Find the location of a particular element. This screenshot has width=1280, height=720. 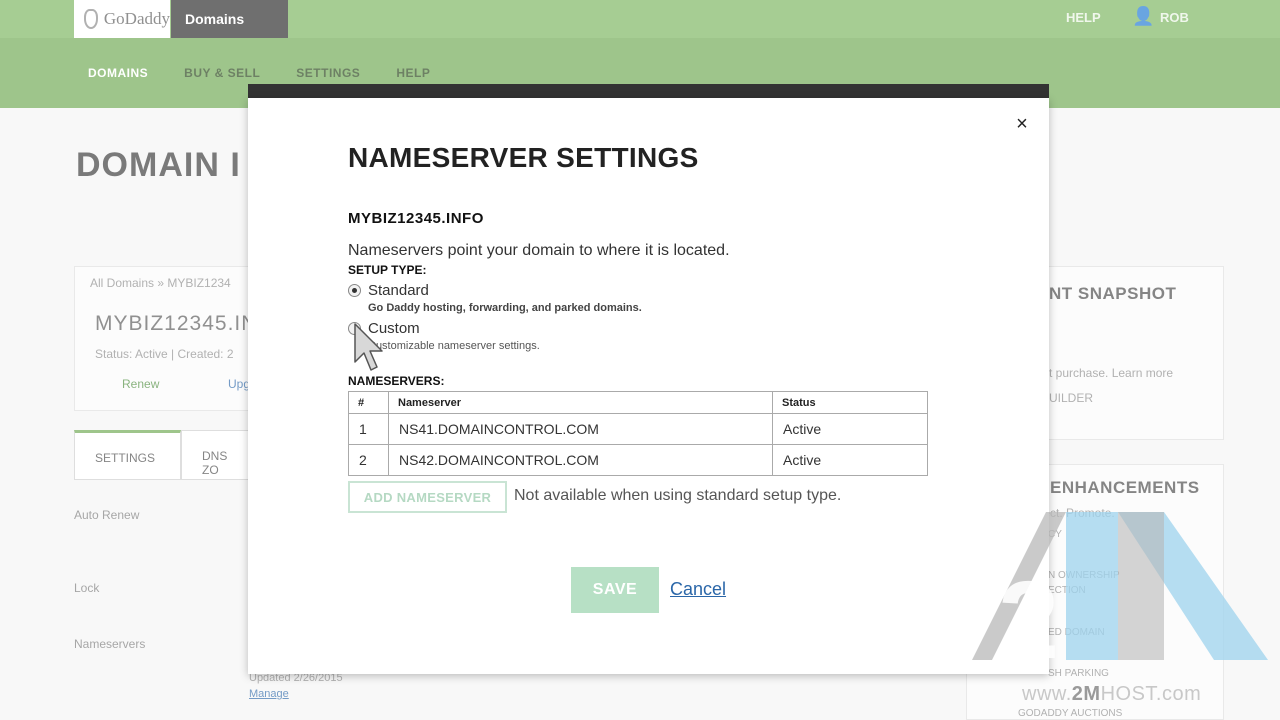

option-standard: Standard is located at coordinates (388, 290).